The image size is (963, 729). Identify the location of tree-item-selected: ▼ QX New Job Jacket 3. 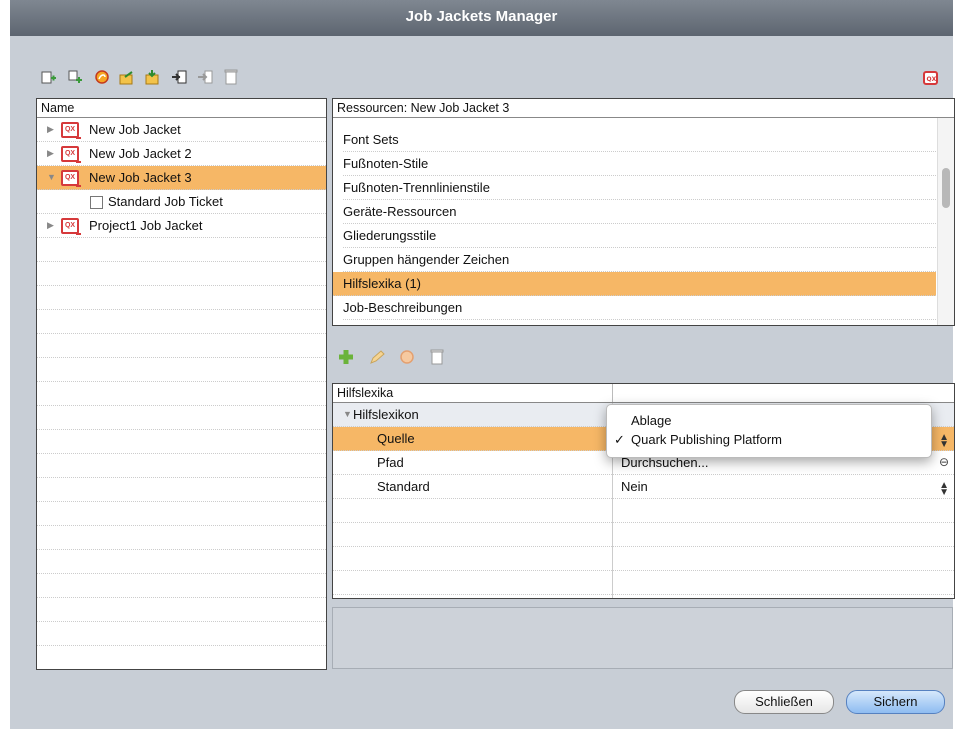
(181, 178).